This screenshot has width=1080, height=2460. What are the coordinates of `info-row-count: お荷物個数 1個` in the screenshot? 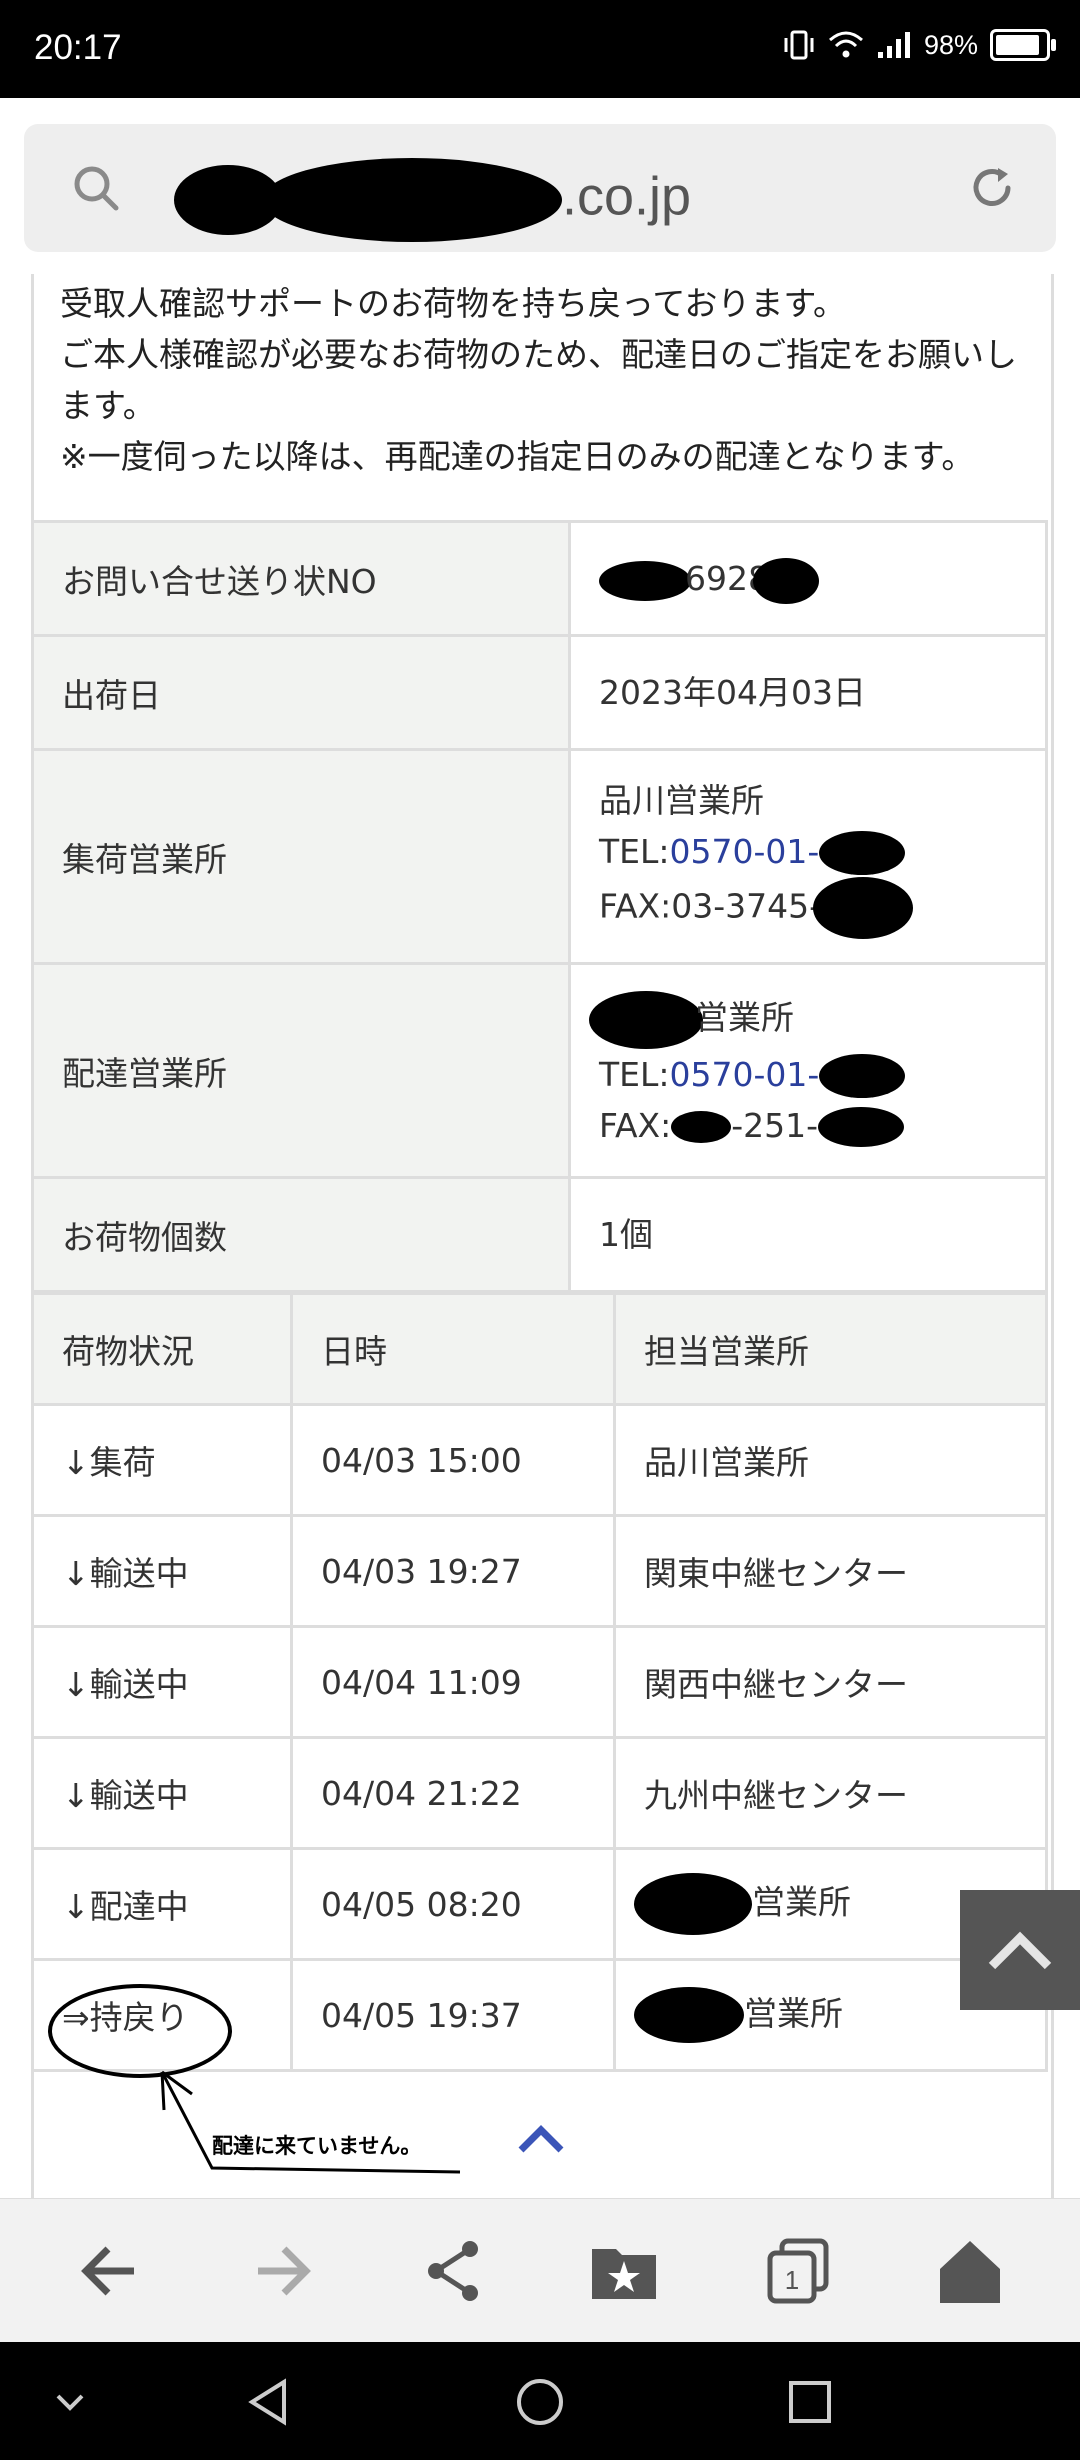 It's located at (539, 1234).